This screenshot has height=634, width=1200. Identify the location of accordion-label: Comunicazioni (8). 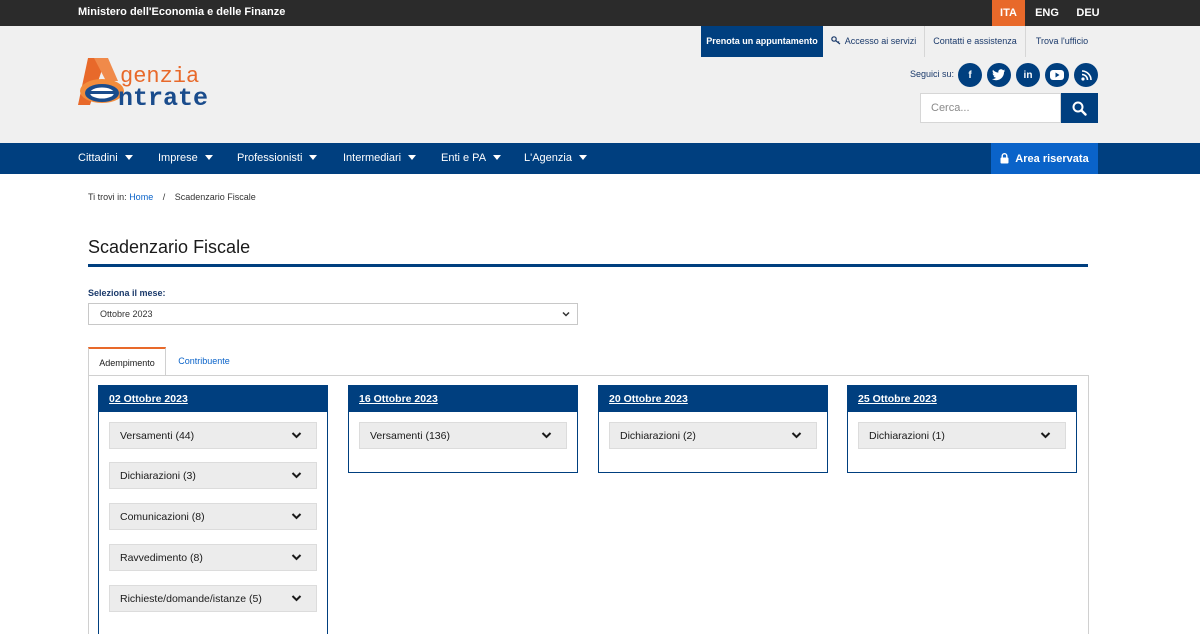
(162, 517).